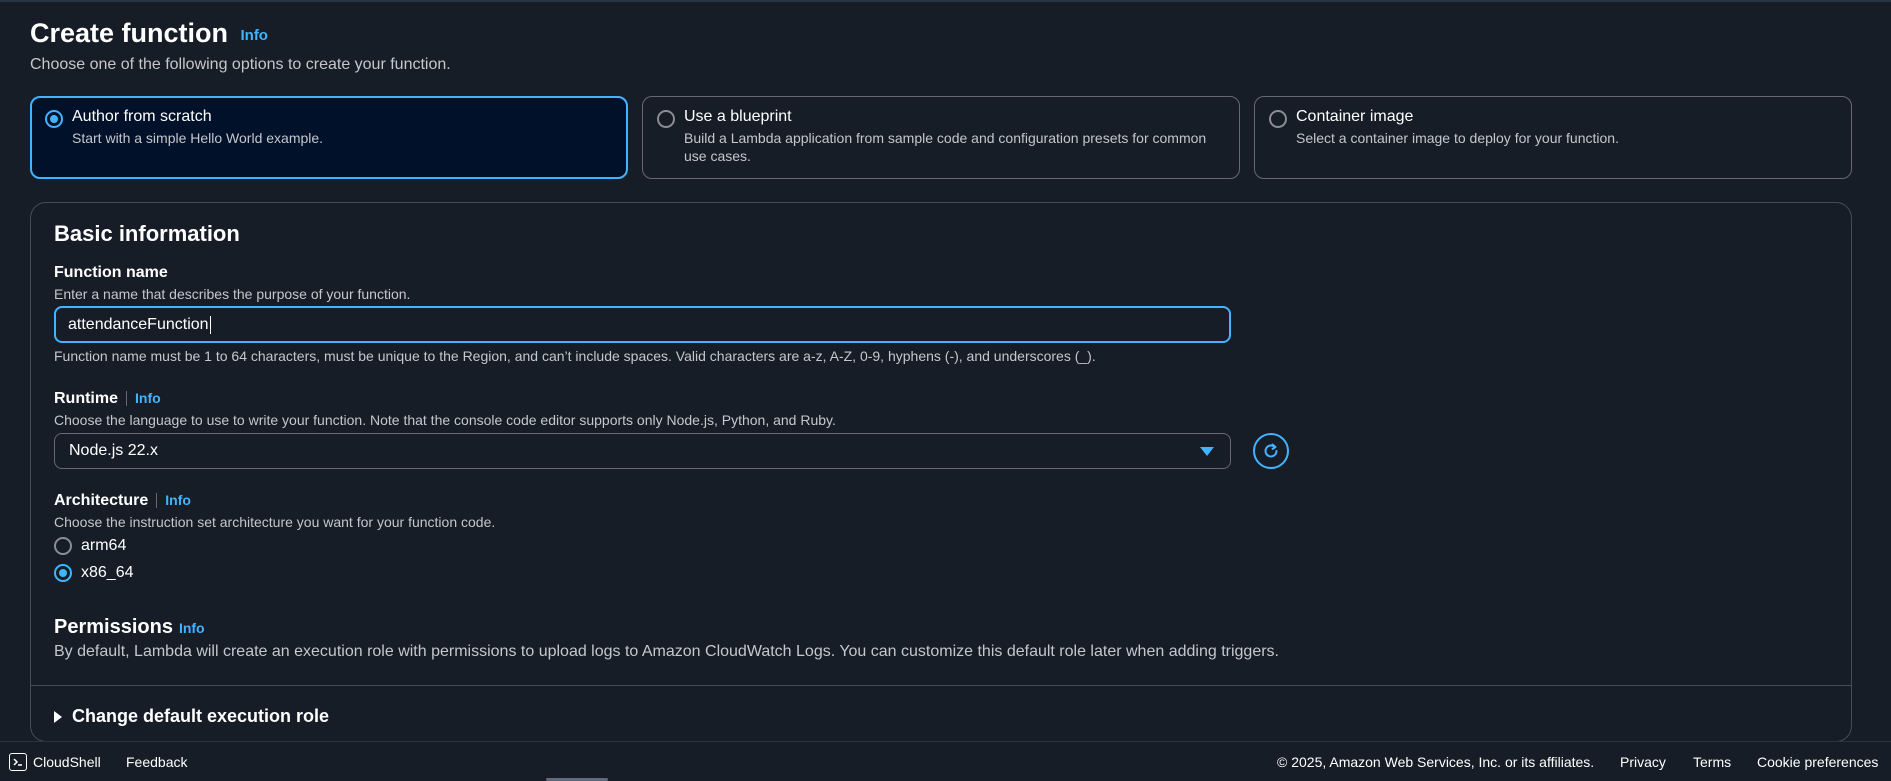  I want to click on divider, so click(941, 685).